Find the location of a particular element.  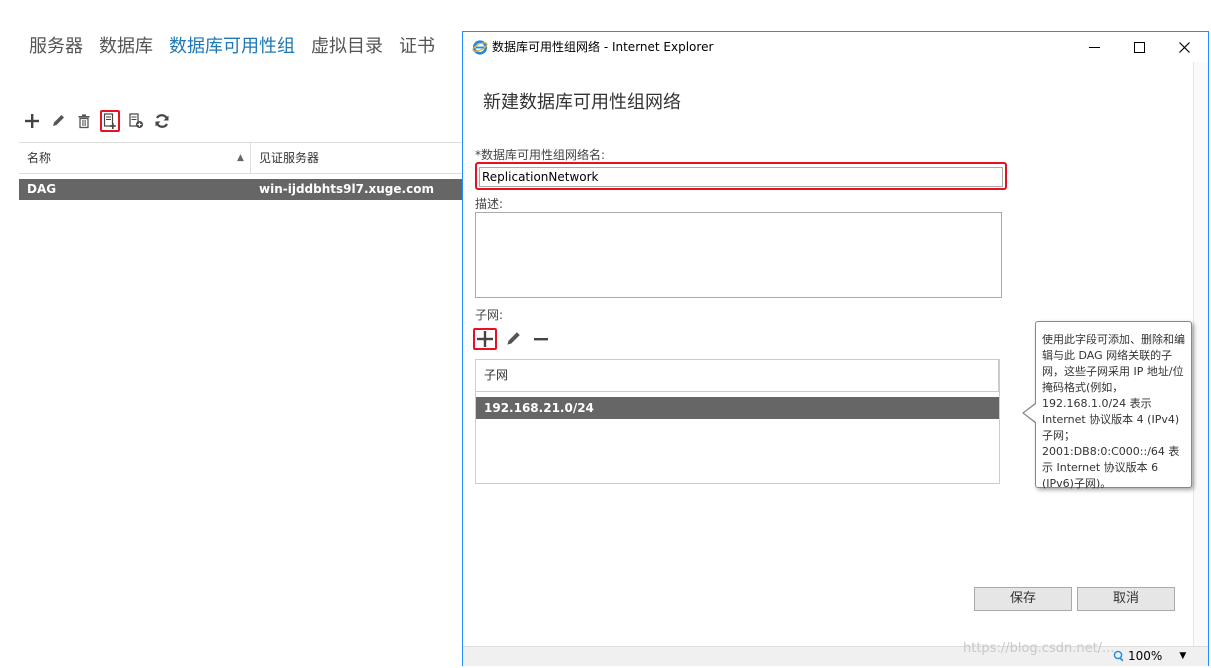

window-titlebar: 数据库可用性组网络 - Internet Explorer is located at coordinates (835, 47).